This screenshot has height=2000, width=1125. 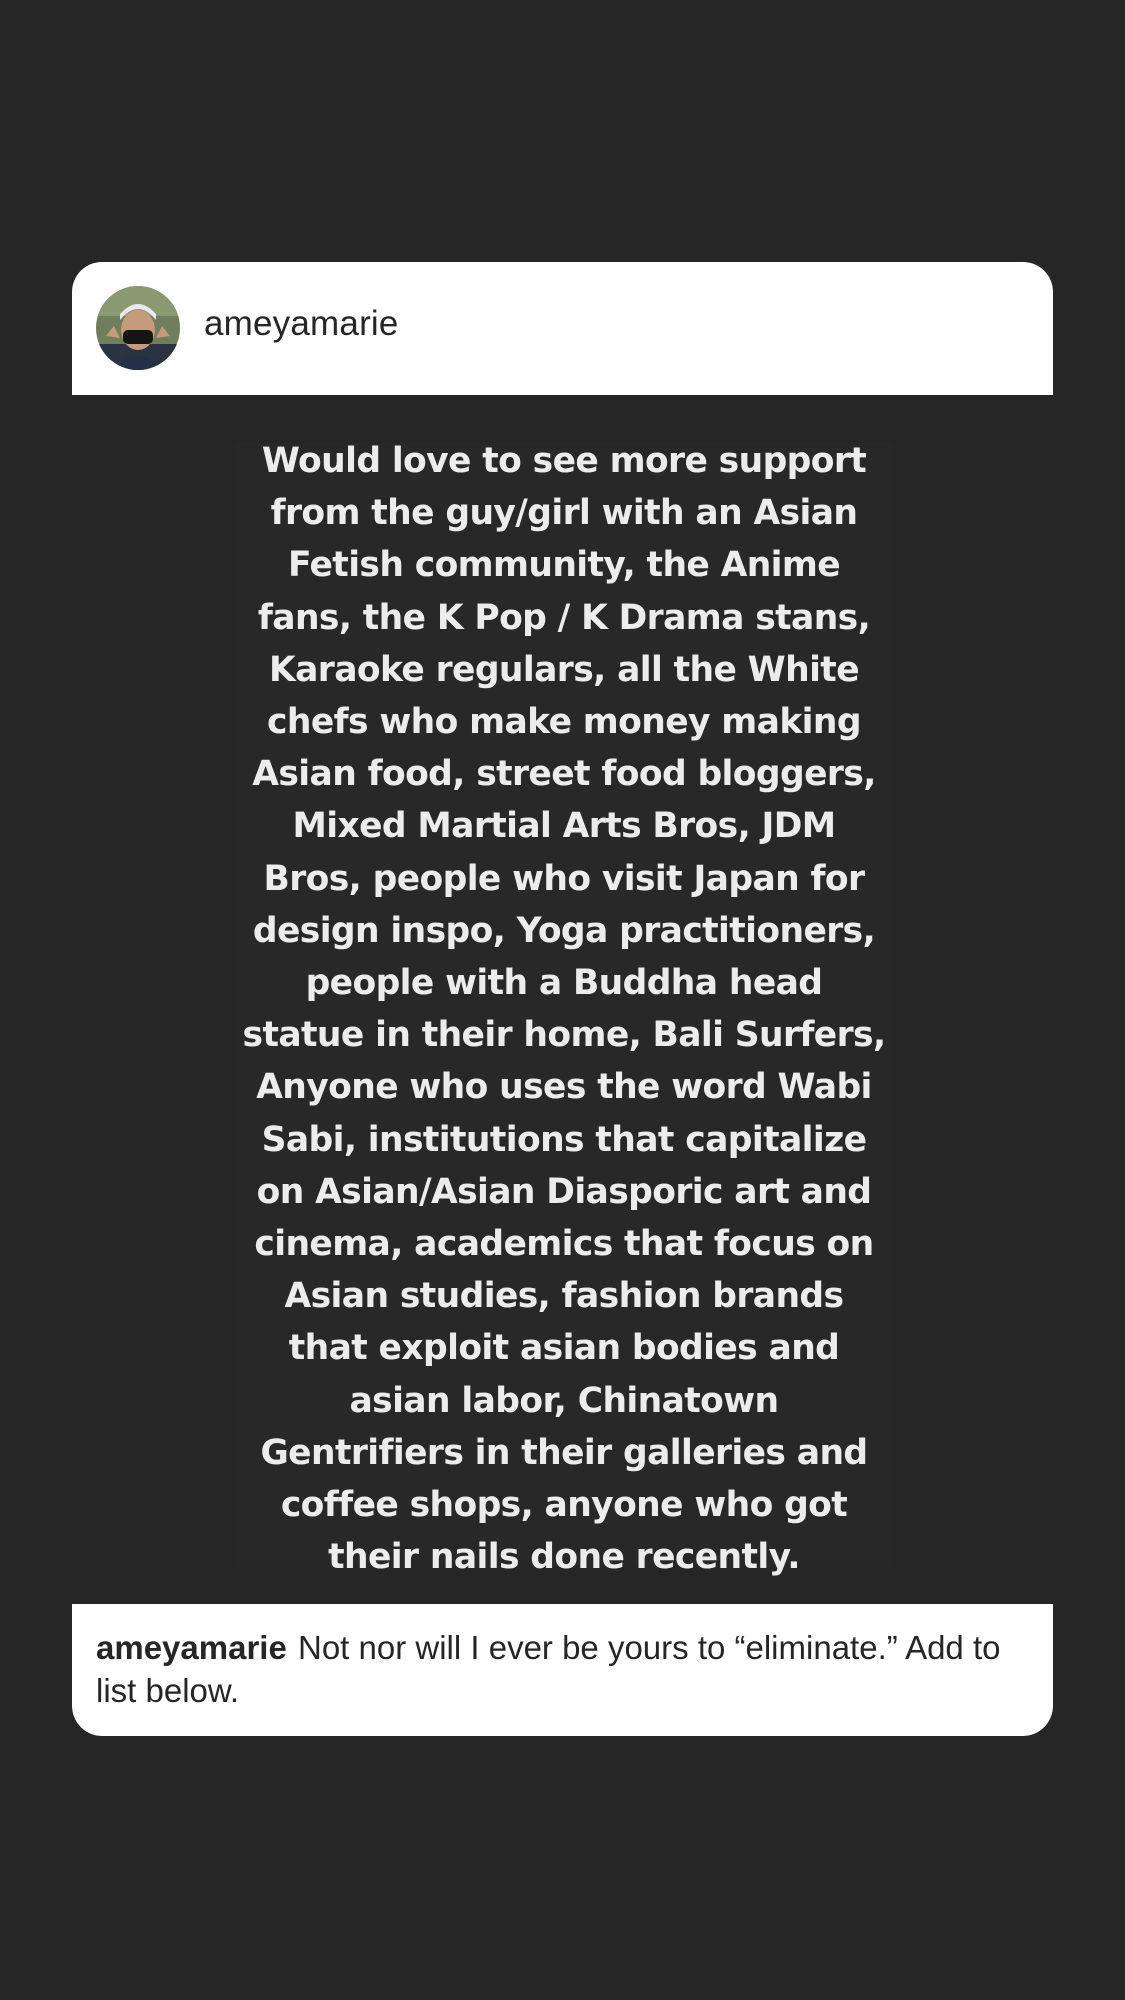 I want to click on quote-line: Bros, people who visit Japan for, so click(x=564, y=878).